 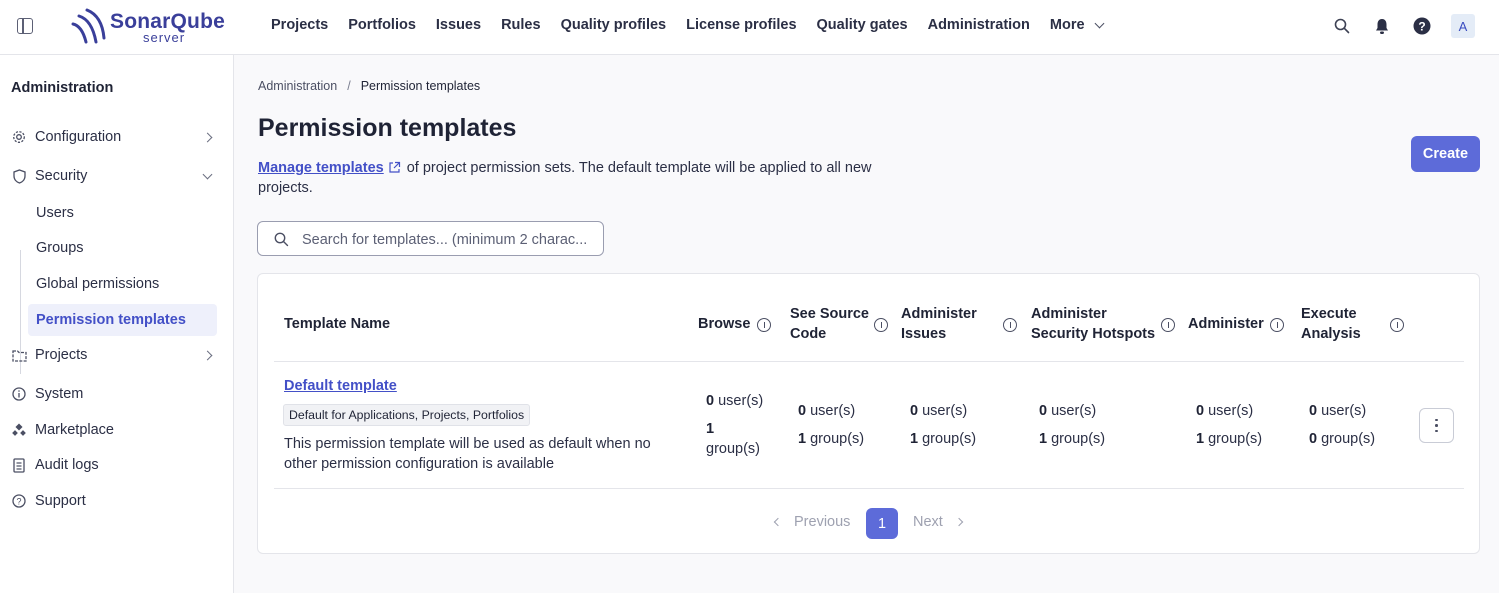 I want to click on source-users: 0 user(s), so click(x=831, y=411).